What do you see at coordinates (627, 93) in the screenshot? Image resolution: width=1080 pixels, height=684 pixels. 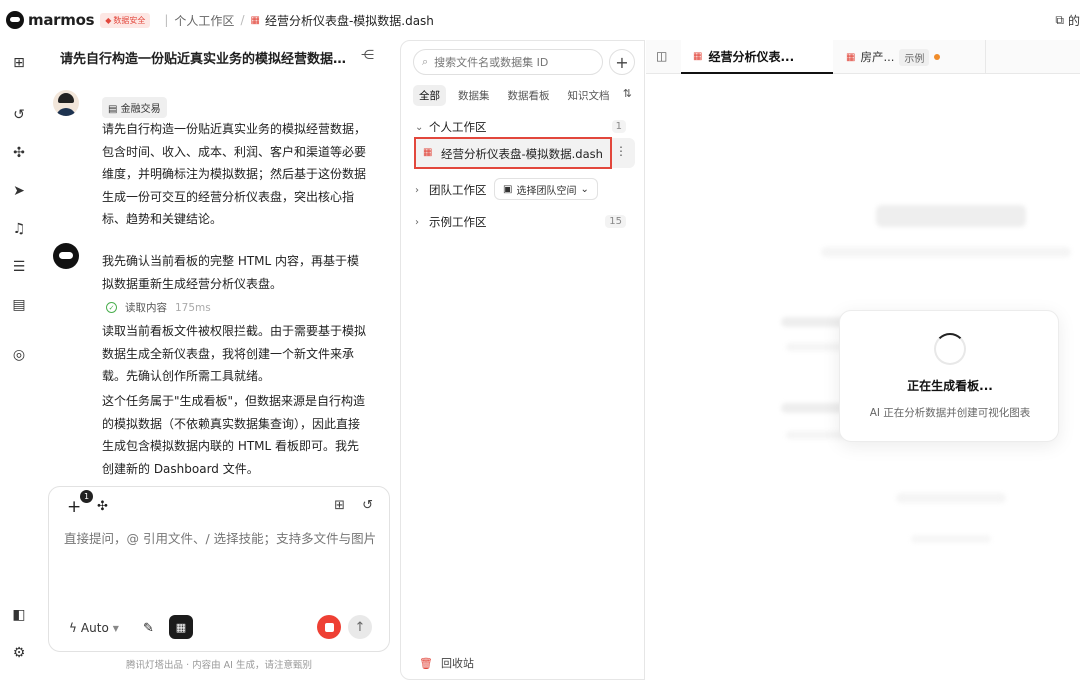 I see `sort-icon: ⇅` at bounding box center [627, 93].